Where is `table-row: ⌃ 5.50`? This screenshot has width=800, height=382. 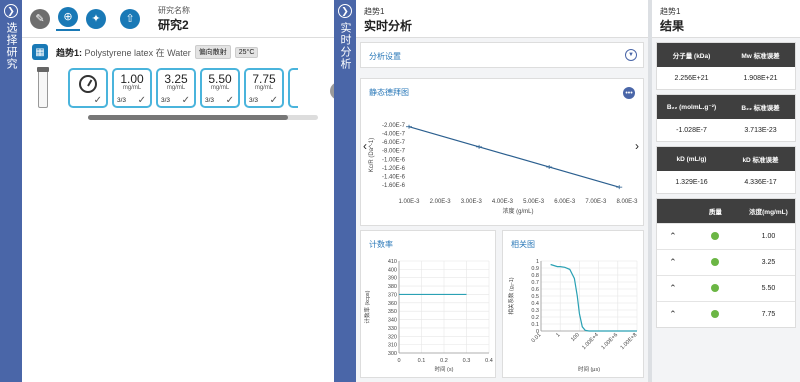 table-row: ⌃ 5.50 is located at coordinates (726, 288).